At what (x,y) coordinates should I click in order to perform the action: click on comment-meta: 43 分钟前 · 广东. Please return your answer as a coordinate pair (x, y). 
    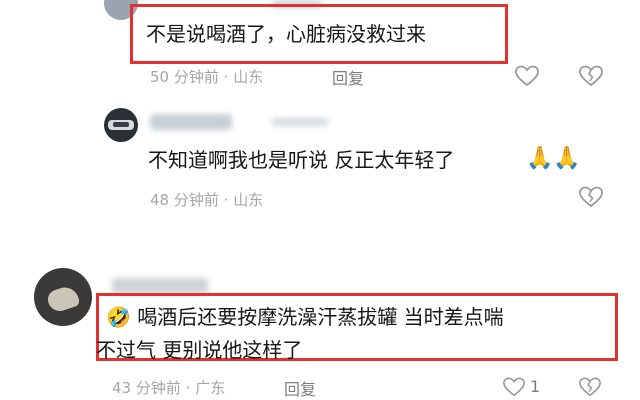
    Looking at the image, I should click on (168, 387).